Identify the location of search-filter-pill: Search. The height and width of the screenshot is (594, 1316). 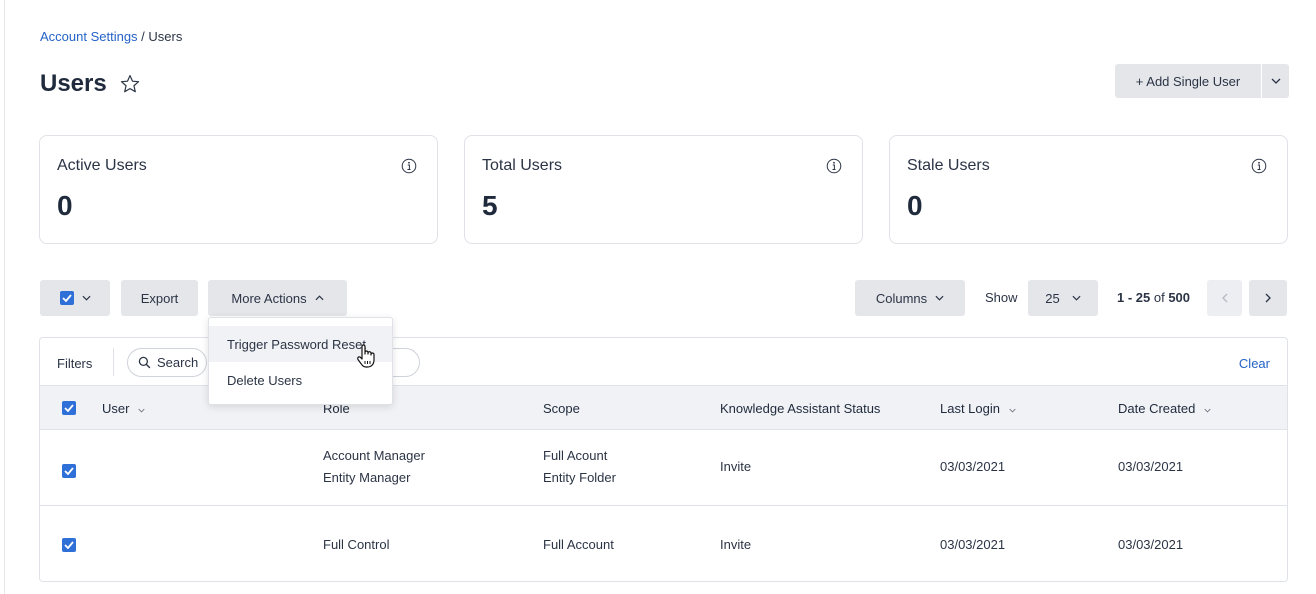
(167, 362).